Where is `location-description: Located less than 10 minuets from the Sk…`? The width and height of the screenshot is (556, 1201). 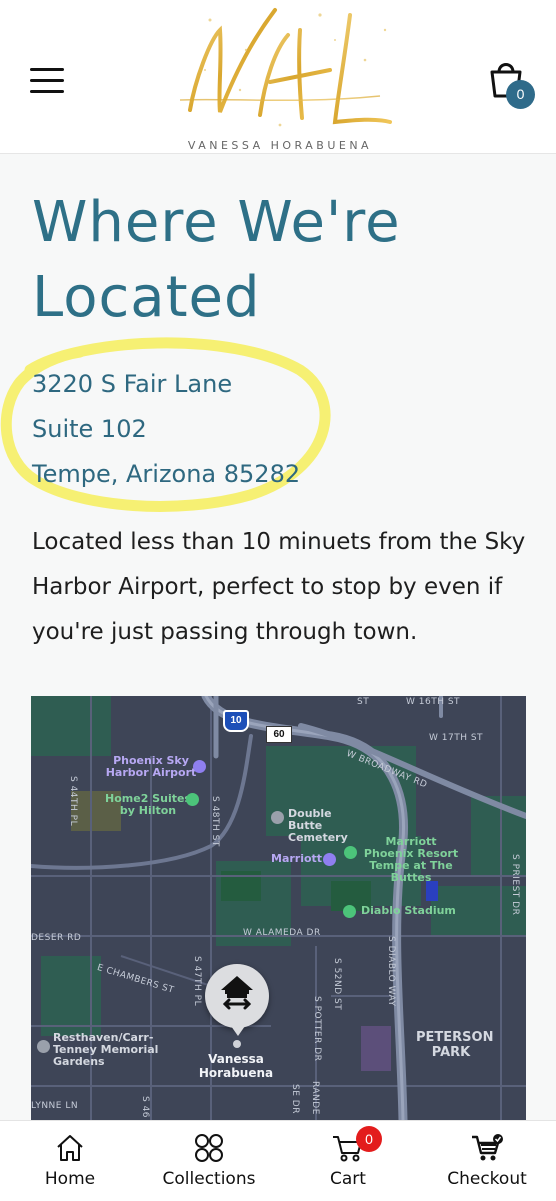
location-description: Located less than 10 minuets from the Sk… is located at coordinates (279, 587).